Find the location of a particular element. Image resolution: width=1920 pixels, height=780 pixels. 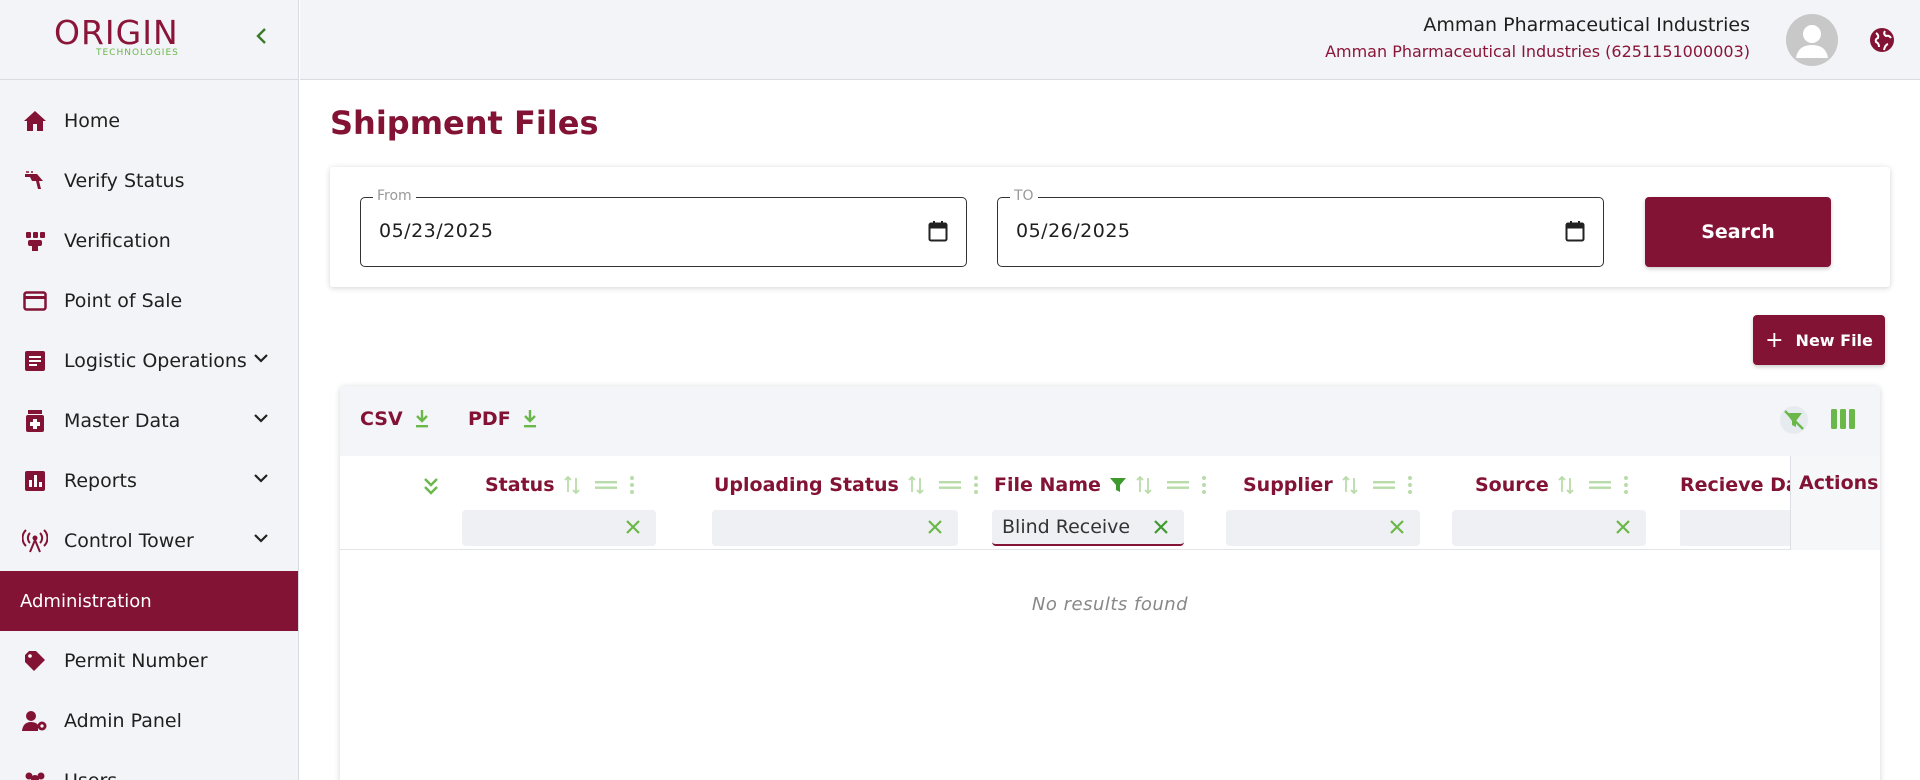

origin-logo: ORIGIN TECHNOLOGIES is located at coordinates (124, 36).